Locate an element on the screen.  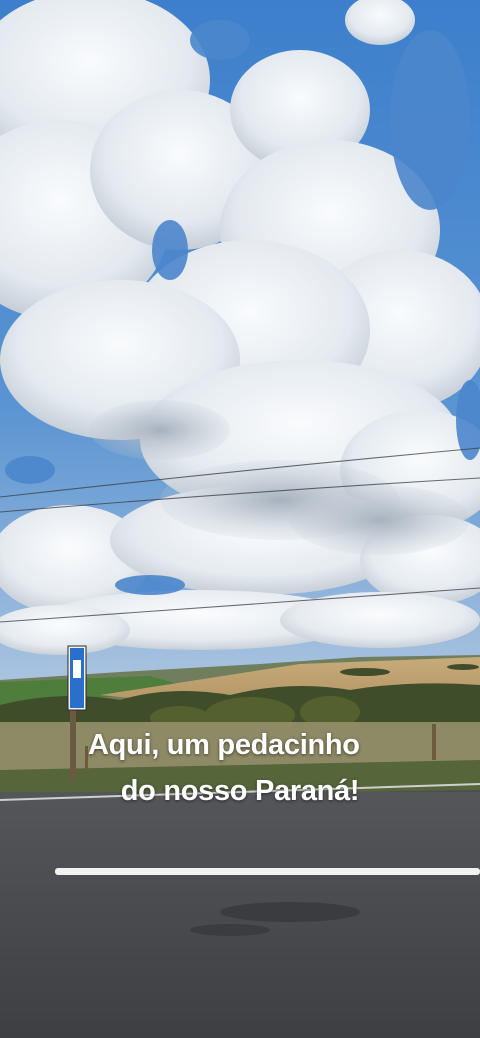
caption-line-1: Aqui, um pedacinho is located at coordinates (224, 745).